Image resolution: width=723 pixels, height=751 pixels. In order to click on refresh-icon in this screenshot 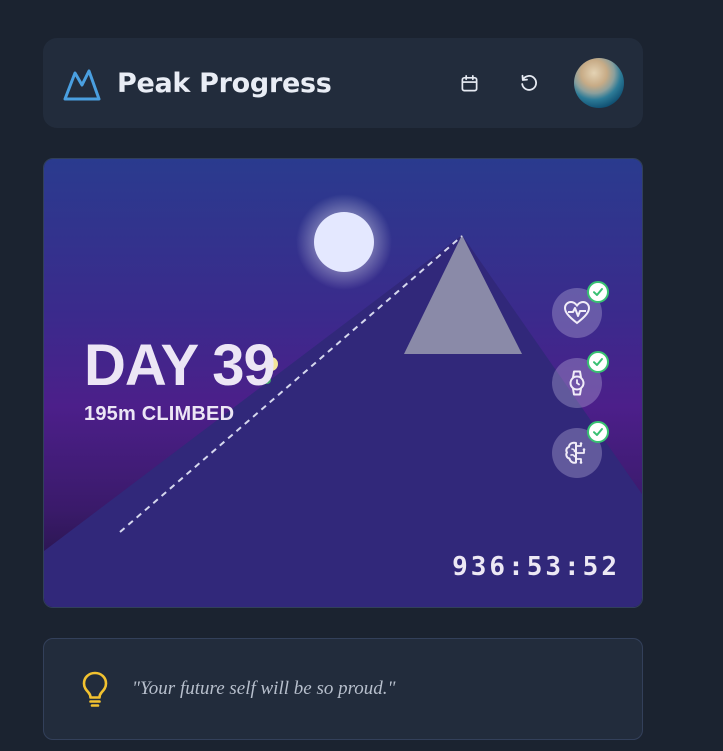, I will do `click(529, 82)`.